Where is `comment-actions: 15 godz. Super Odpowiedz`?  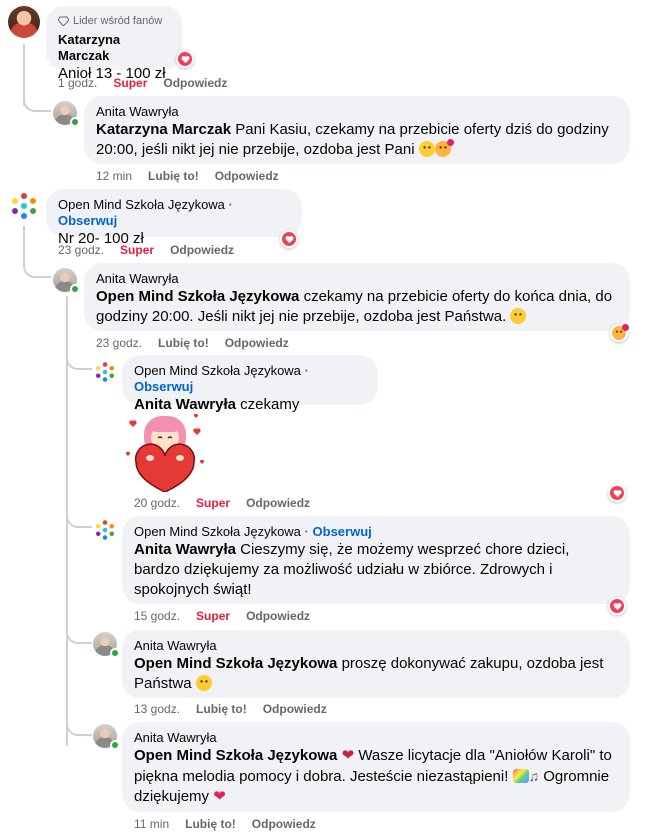 comment-actions: 15 godz. Super Odpowiedz is located at coordinates (222, 616).